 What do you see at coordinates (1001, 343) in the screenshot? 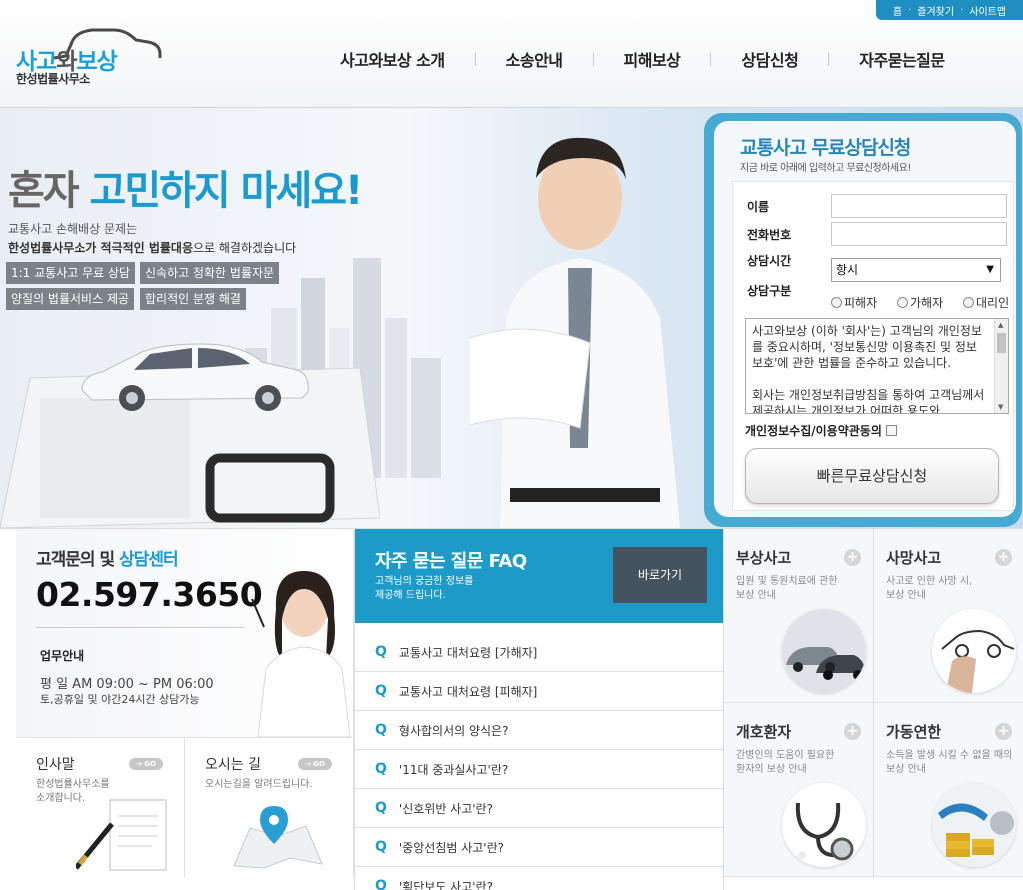
I see `scroll-thumb` at bounding box center [1001, 343].